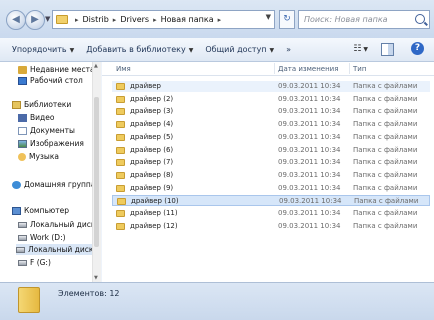  Describe the element at coordinates (56, 224) in the screenshot. I see `nav-item-local-disk-c: Локальный диск` at that location.